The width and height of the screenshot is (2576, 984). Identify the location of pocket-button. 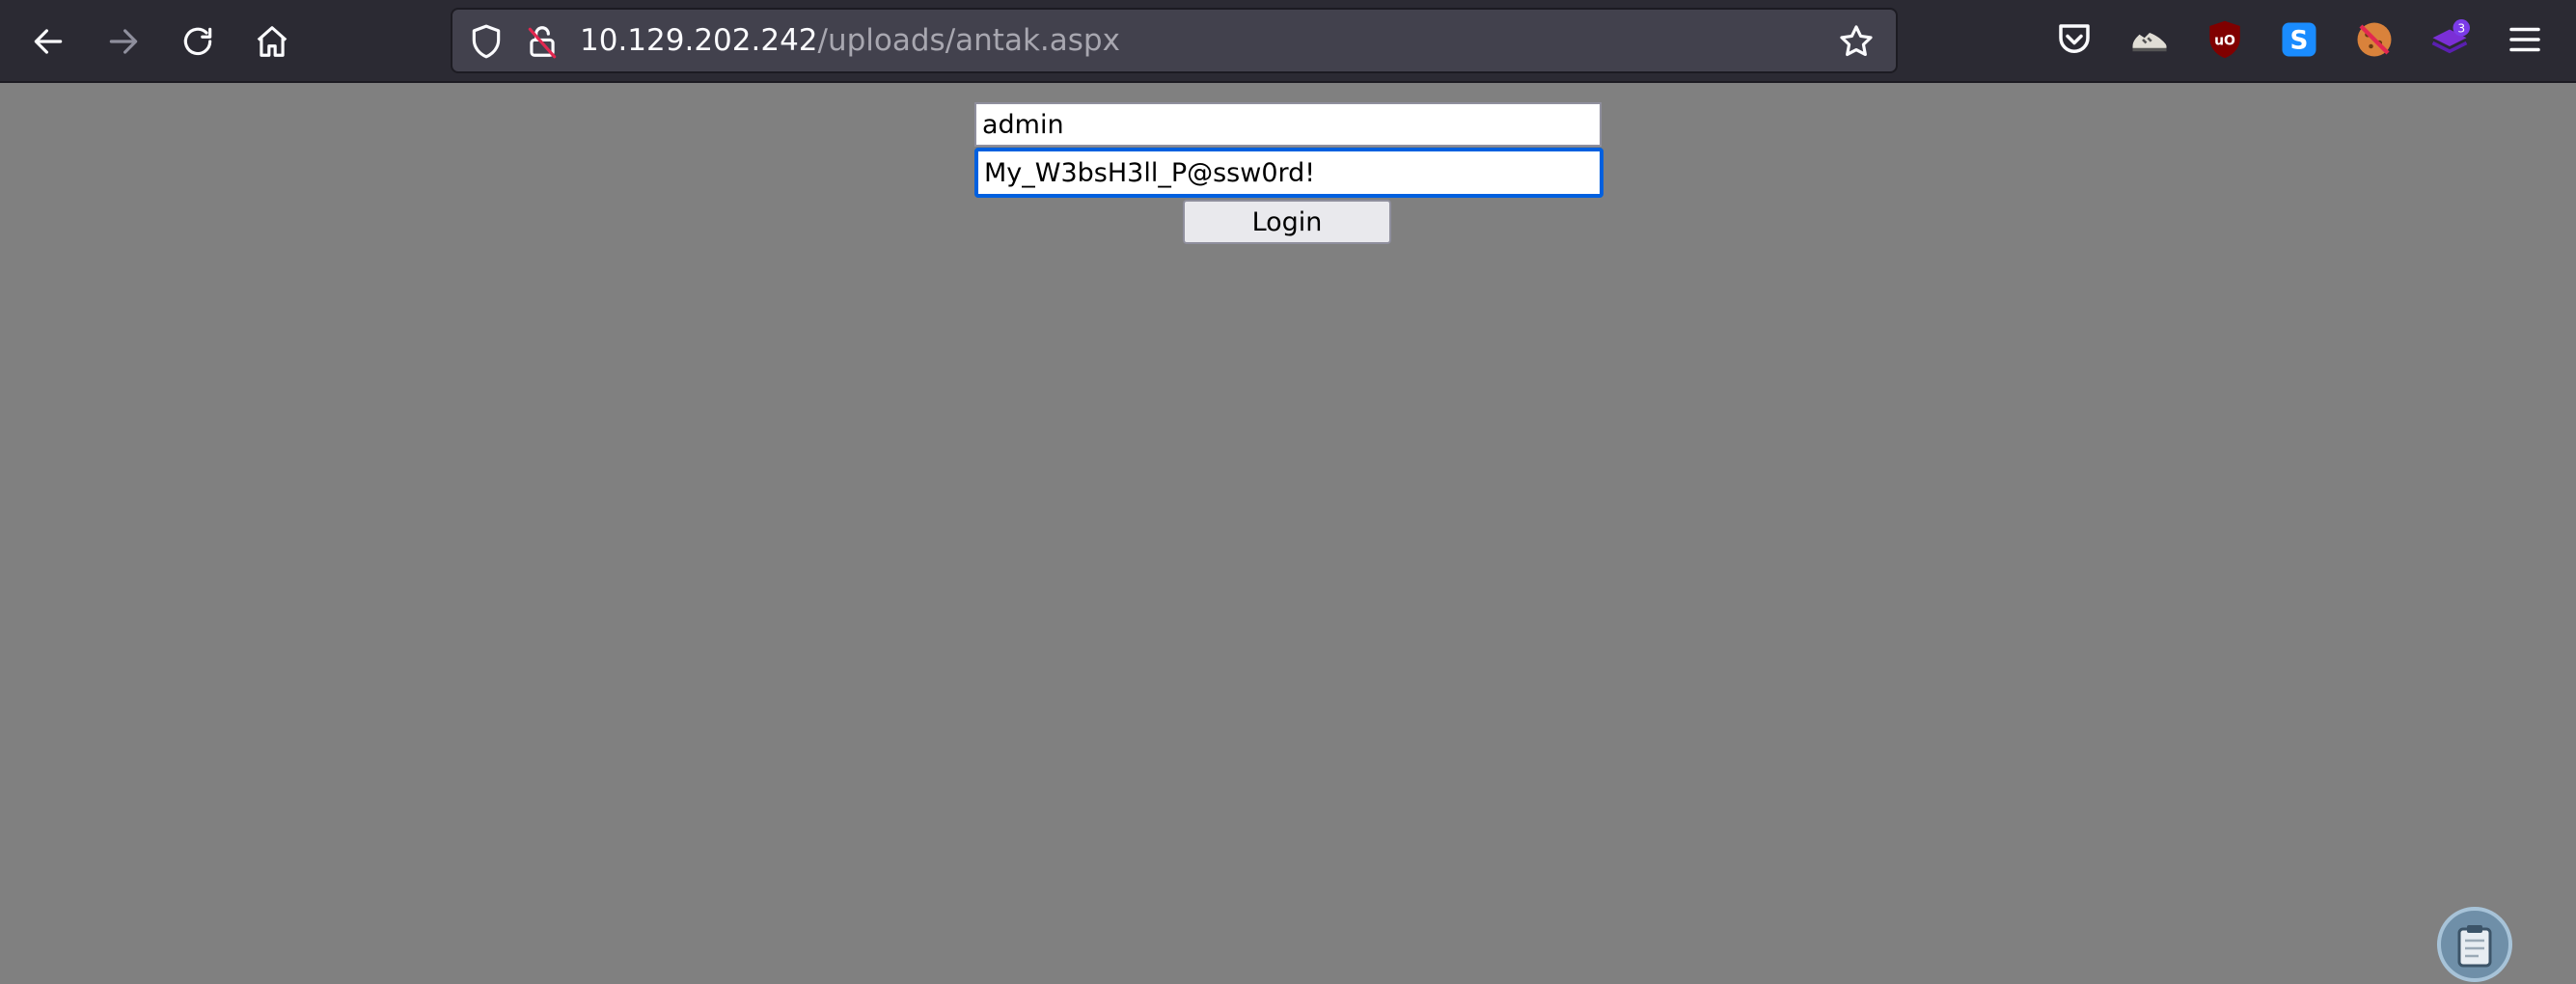
(2074, 39).